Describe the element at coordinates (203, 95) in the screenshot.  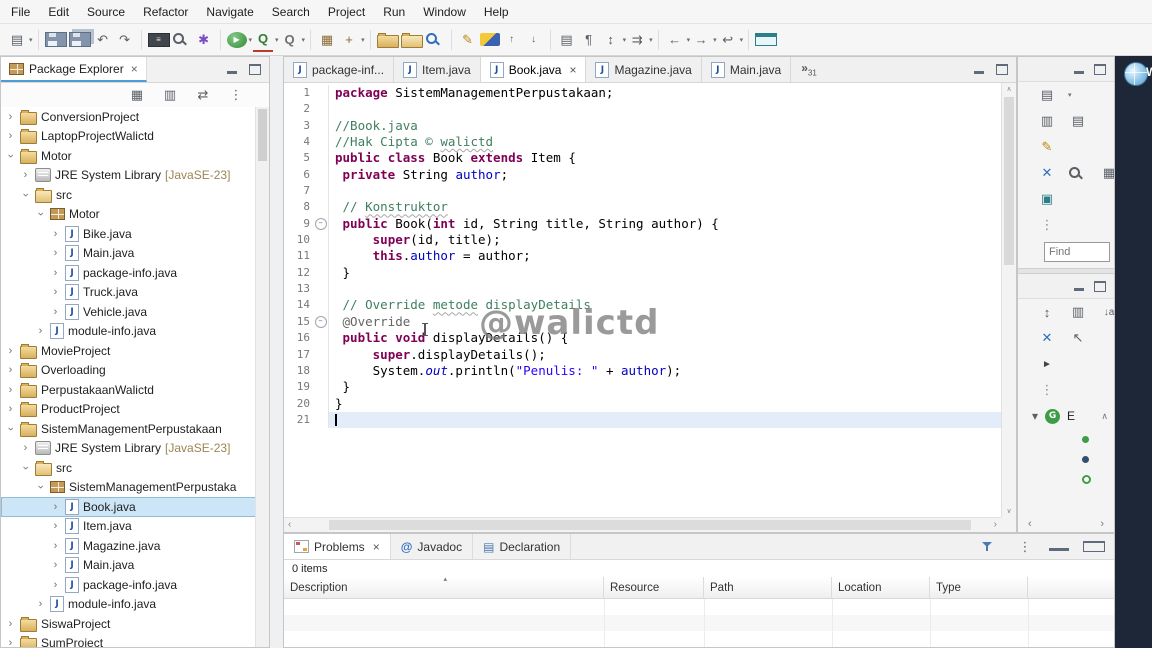
I see `link-with-editor-icon: ⇄` at that location.